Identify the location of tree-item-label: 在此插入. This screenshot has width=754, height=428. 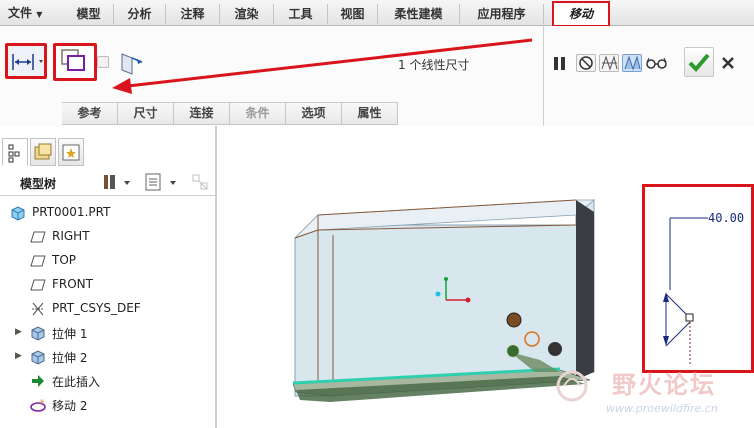
(76, 382).